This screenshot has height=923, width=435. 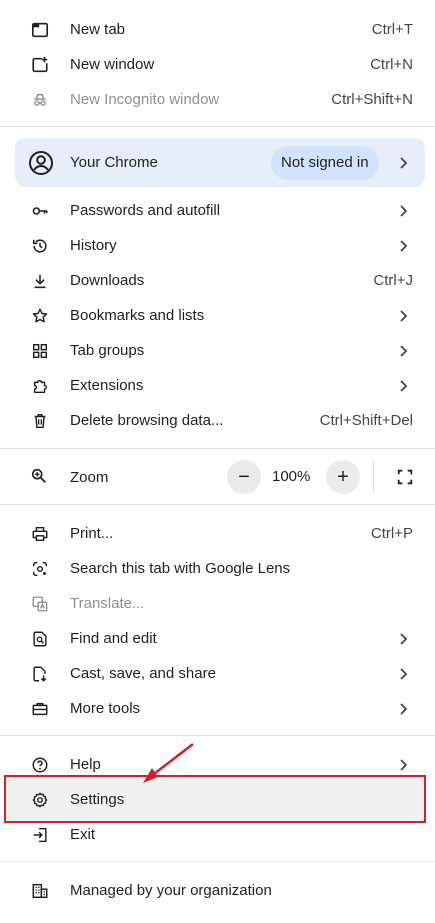 What do you see at coordinates (93, 245) in the screenshot?
I see `menu-item-label: History` at bounding box center [93, 245].